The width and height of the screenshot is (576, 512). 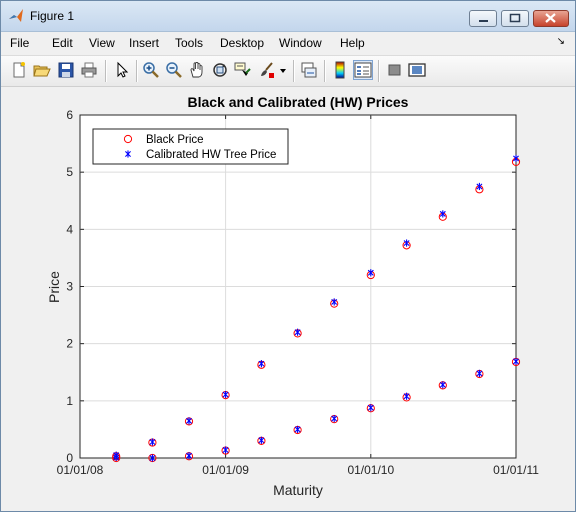 I want to click on zoom-in-button, so click(x=151, y=70).